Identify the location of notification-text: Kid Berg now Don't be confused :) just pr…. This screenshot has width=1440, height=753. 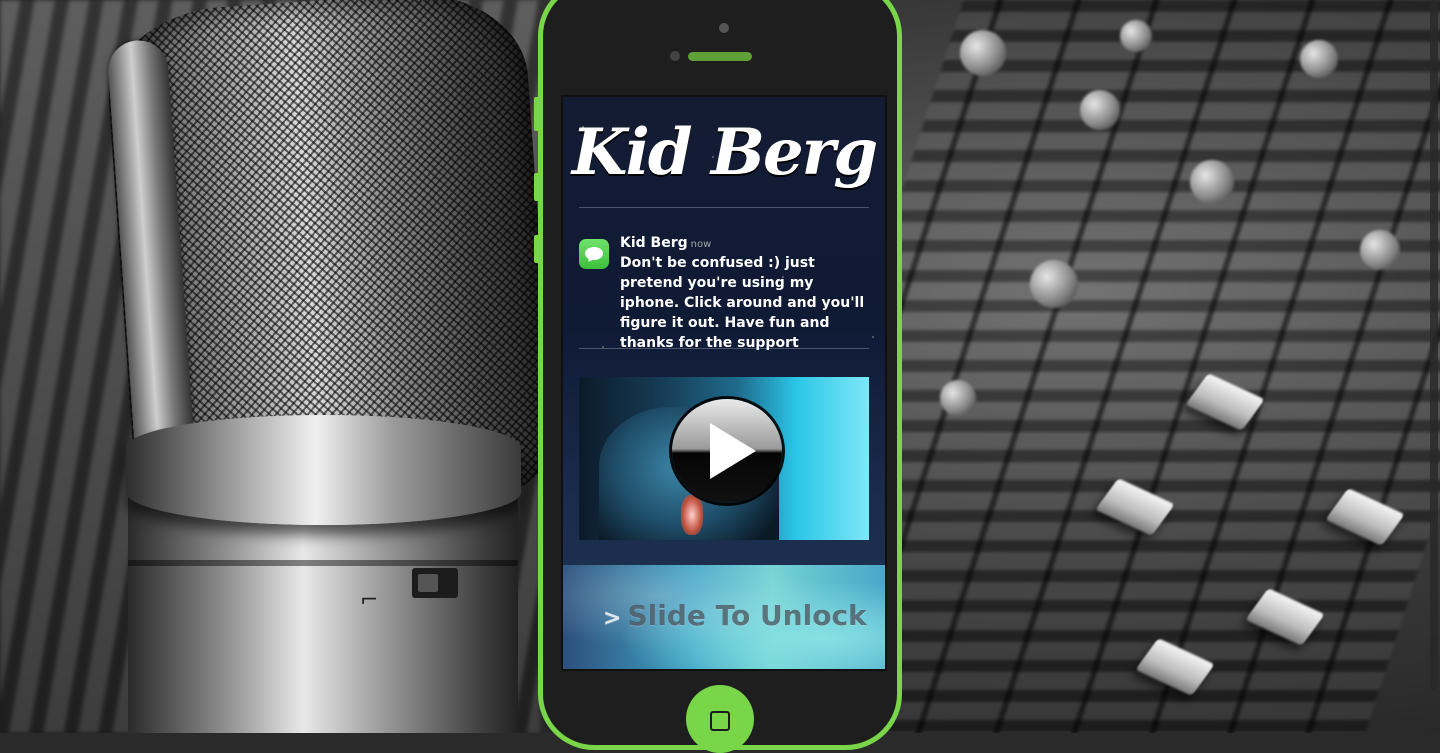
(745, 294).